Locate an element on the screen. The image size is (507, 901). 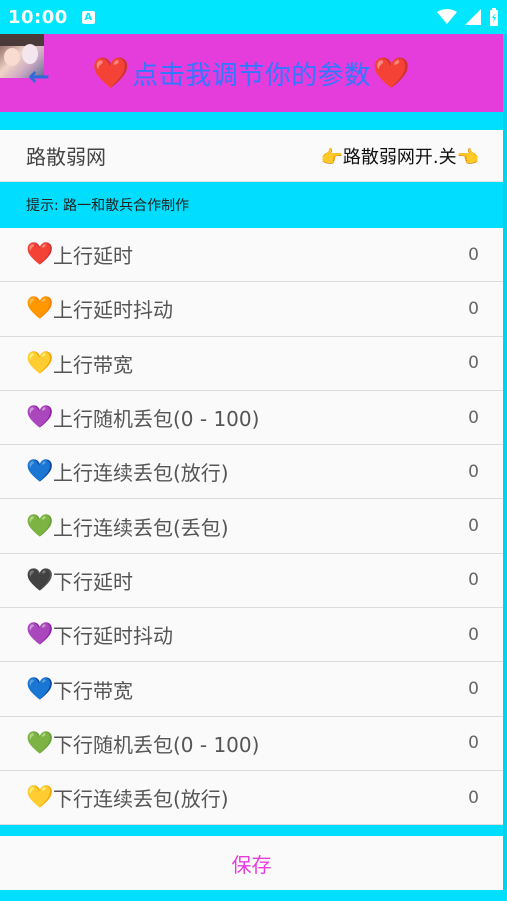
page-title: ❤️ 点击我调节你的参数 ❤️ is located at coordinates (251, 73).